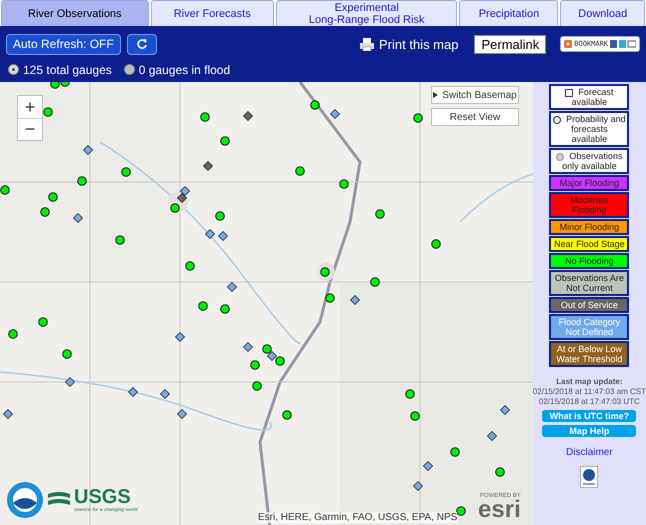  I want to click on map-attribution: Esri, HERE, Garmin, FAO, USGS, EPA, NPS, so click(358, 517).